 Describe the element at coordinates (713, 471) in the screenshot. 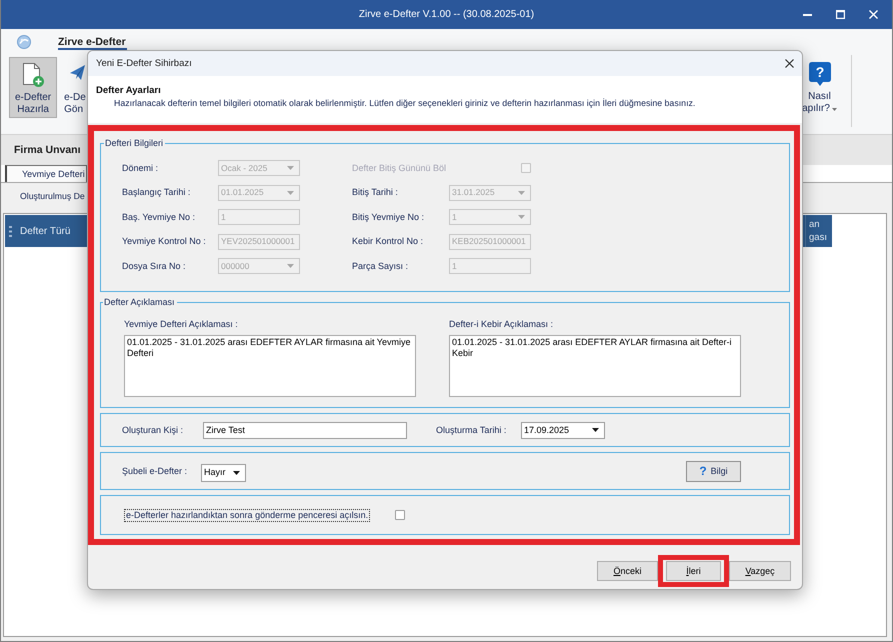

I see `info-button: ? Bilgi` at that location.